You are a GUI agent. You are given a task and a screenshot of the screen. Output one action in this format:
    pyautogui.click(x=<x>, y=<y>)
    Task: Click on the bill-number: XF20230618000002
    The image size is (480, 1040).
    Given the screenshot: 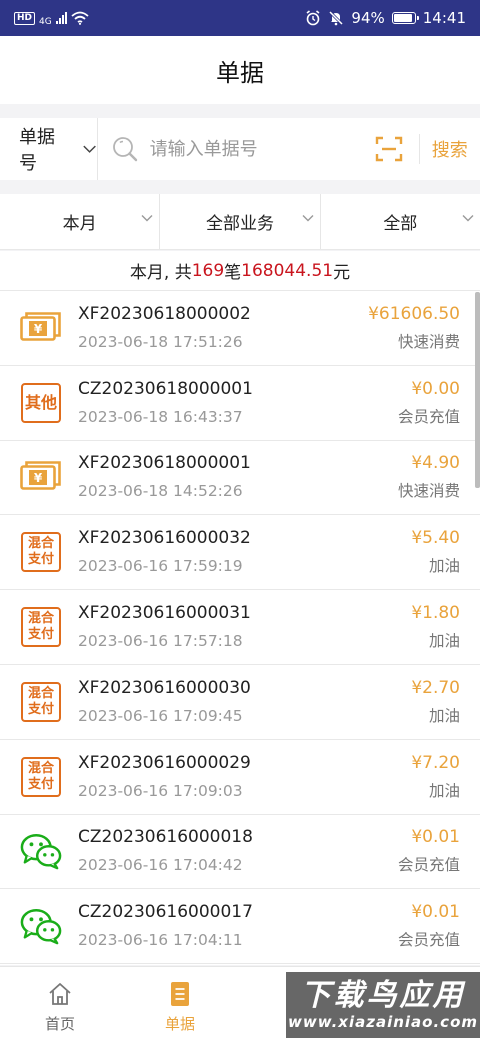 What is the action you would take?
    pyautogui.click(x=164, y=313)
    